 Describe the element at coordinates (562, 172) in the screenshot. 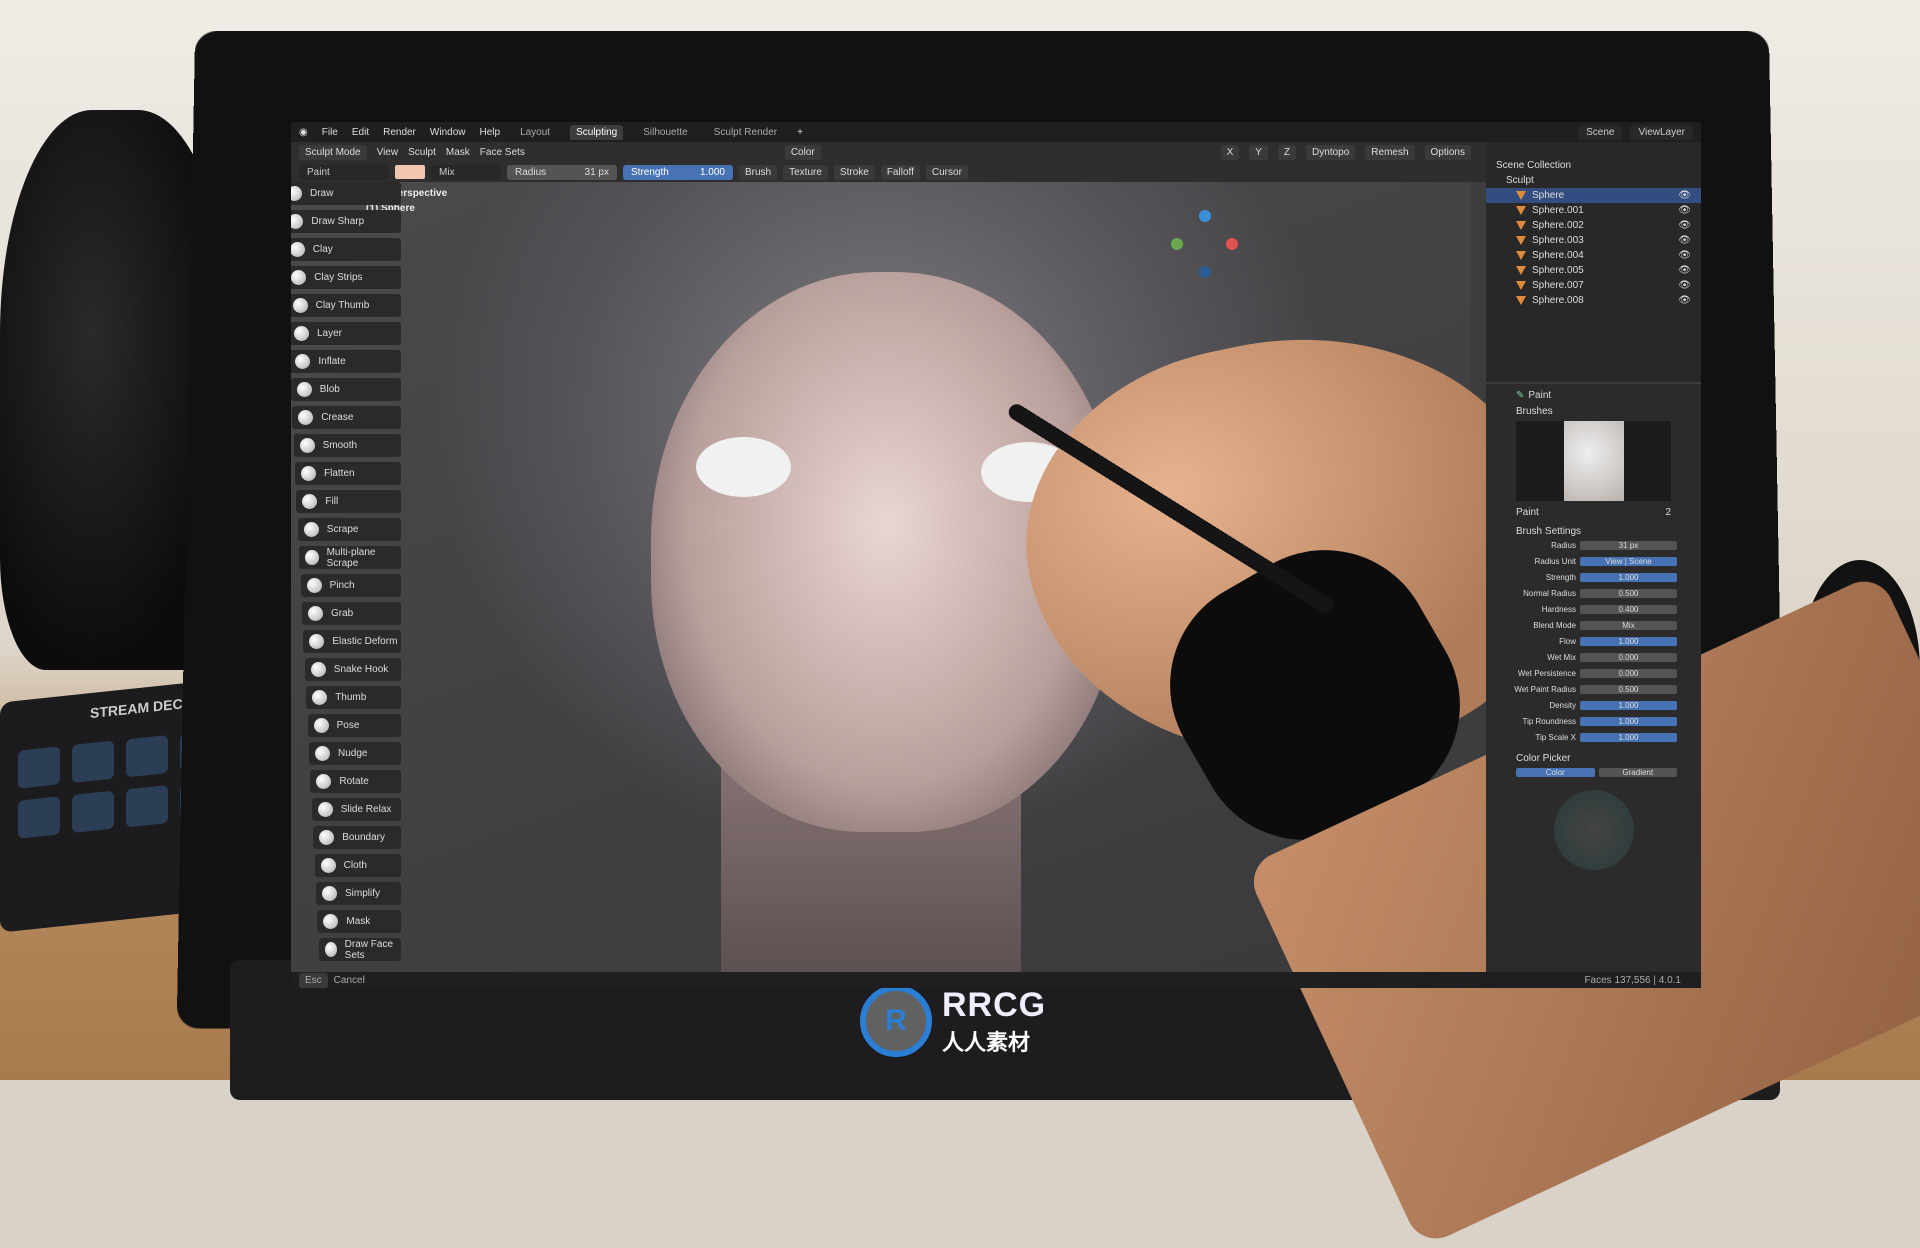

I see `radius-slider: Radius 31 px` at that location.